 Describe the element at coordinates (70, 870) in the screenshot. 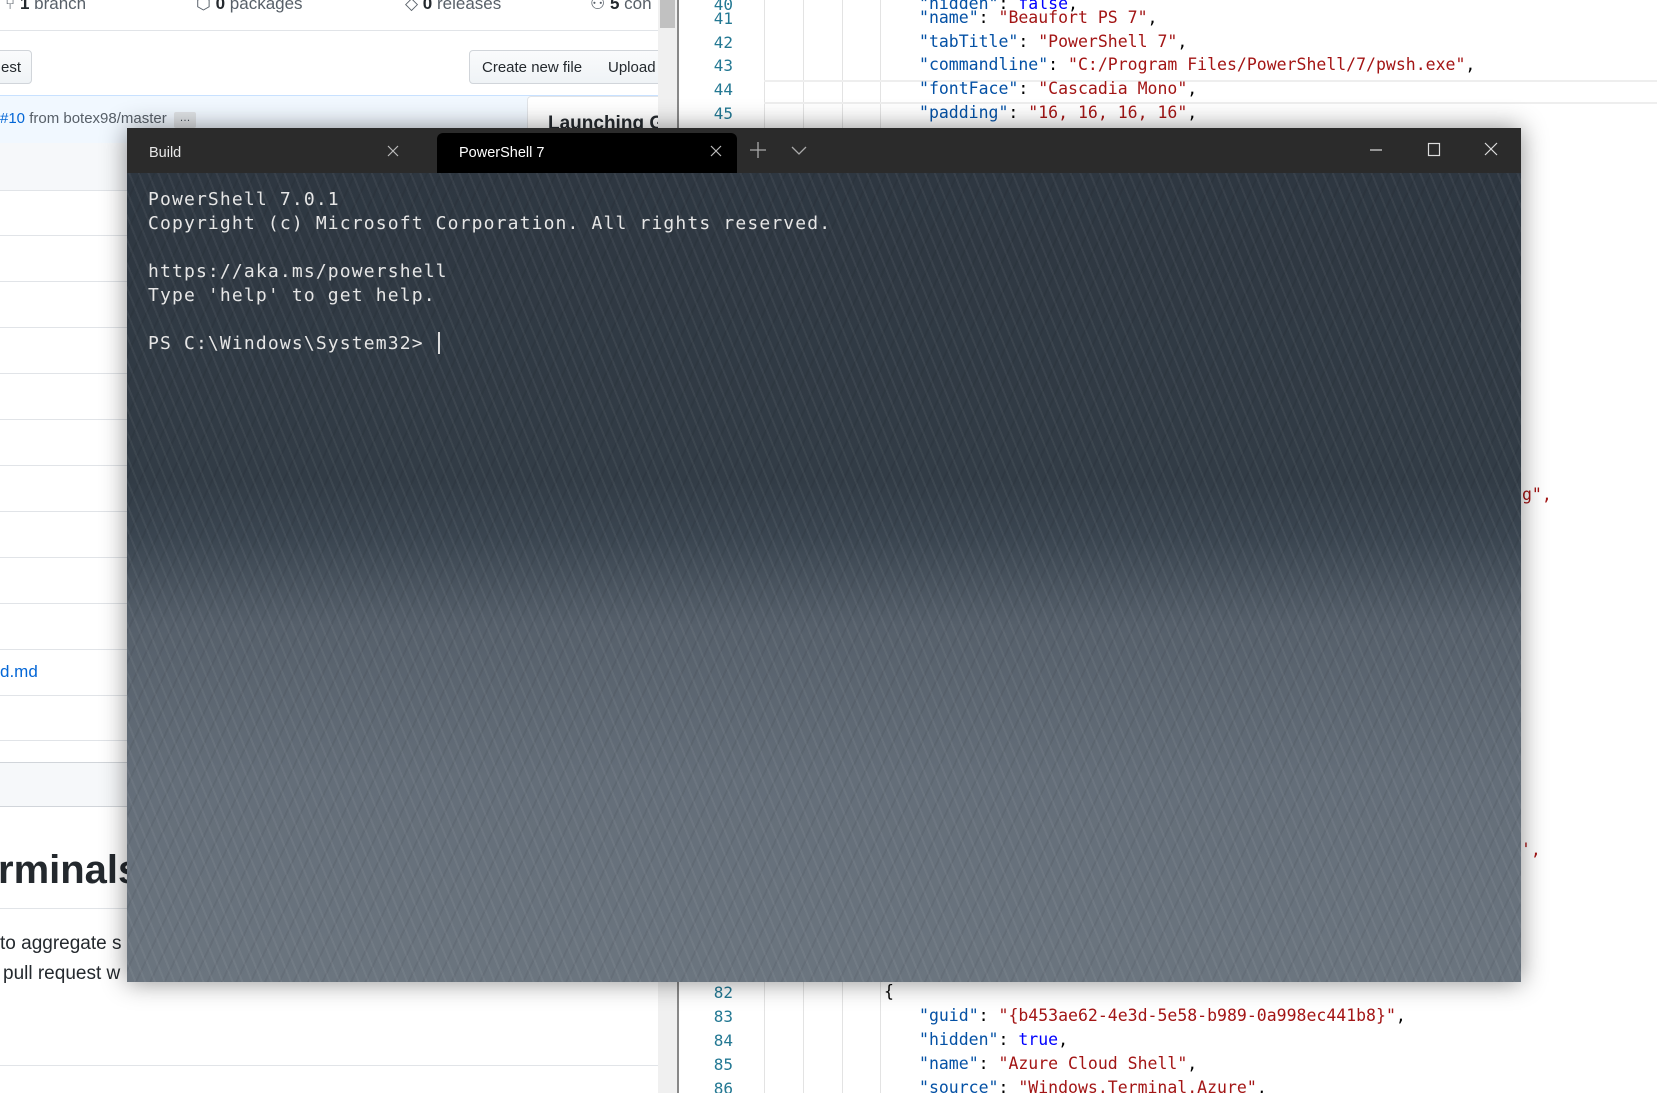

I see `readme-heading: rminals` at that location.